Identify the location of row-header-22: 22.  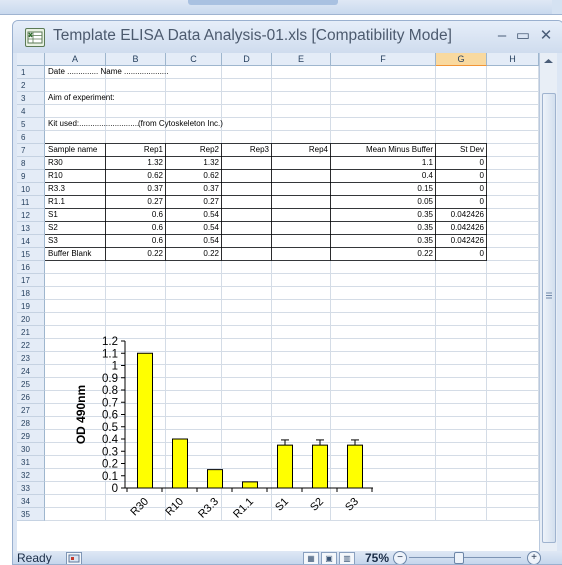
(31, 345).